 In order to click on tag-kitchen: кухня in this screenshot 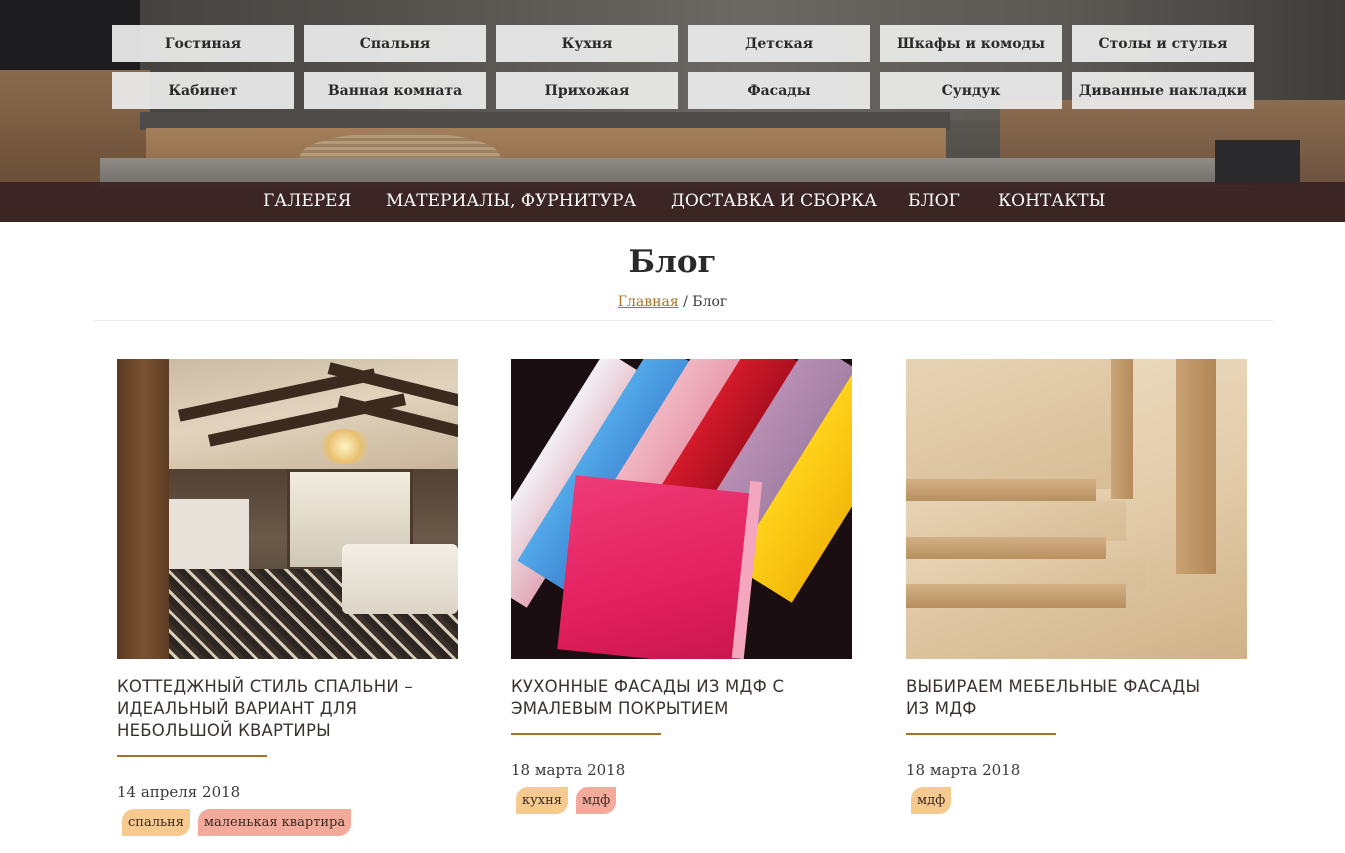, I will do `click(542, 800)`.